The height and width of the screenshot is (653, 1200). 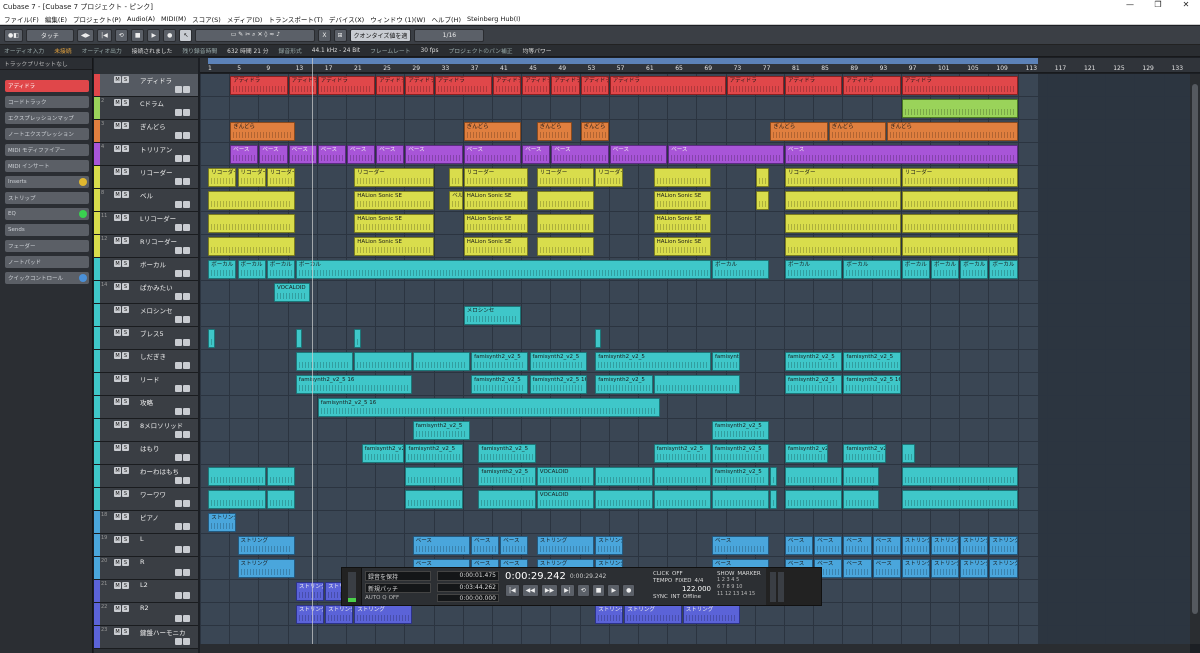 I want to click on track-name: 鍵盤ハーモニカ, so click(x=163, y=632).